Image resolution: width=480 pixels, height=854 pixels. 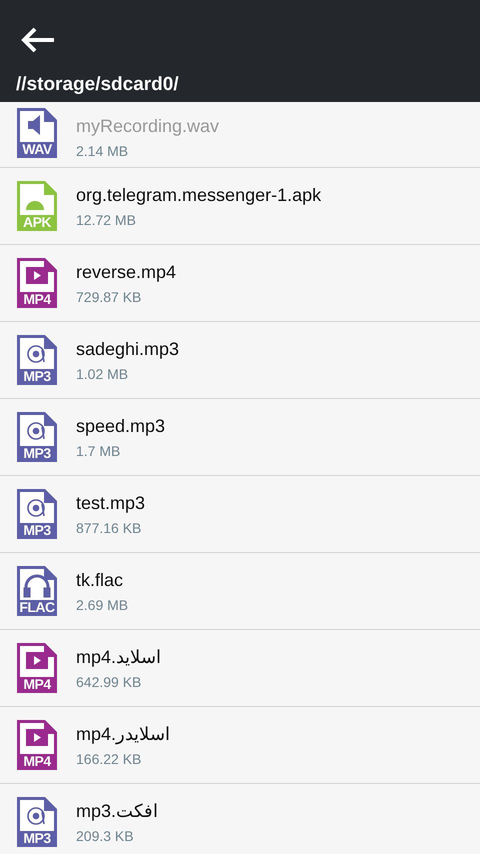 What do you see at coordinates (98, 450) in the screenshot?
I see `file-size: 1.7 MB` at bounding box center [98, 450].